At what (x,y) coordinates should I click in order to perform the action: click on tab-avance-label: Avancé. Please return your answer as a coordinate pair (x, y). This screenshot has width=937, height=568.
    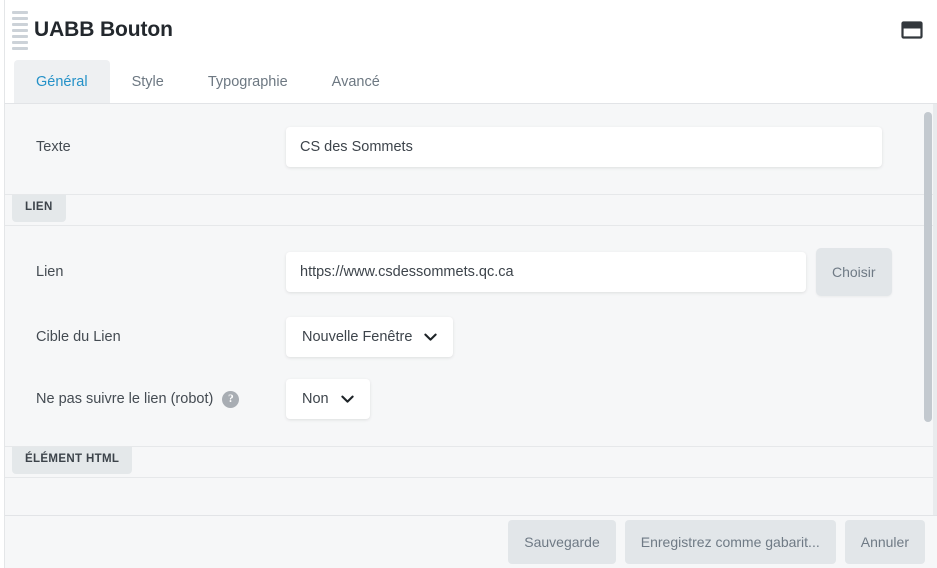
    Looking at the image, I should click on (355, 81).